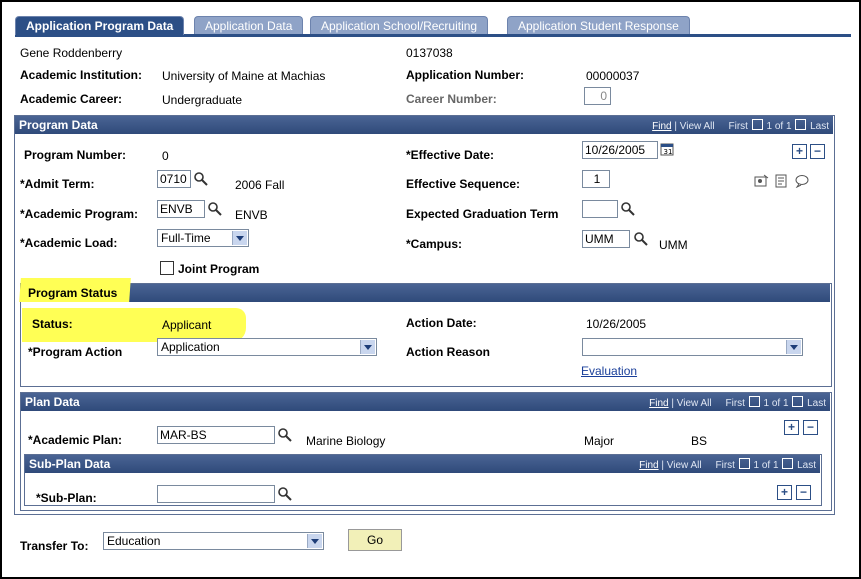 This screenshot has height=579, width=861. Describe the element at coordinates (249, 25) in the screenshot. I see `tab-application-data: Application Data` at that location.